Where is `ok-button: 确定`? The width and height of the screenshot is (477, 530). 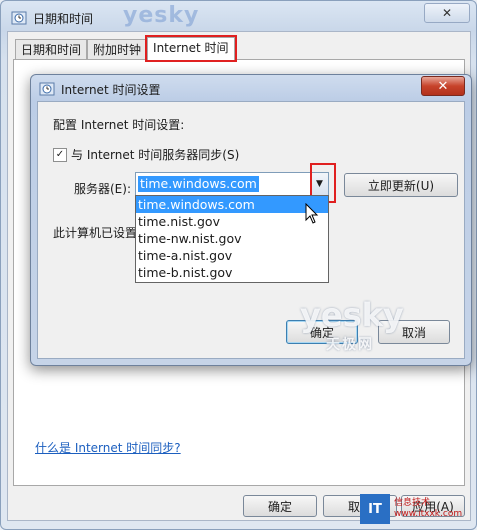
ok-button: 确定 is located at coordinates (280, 506).